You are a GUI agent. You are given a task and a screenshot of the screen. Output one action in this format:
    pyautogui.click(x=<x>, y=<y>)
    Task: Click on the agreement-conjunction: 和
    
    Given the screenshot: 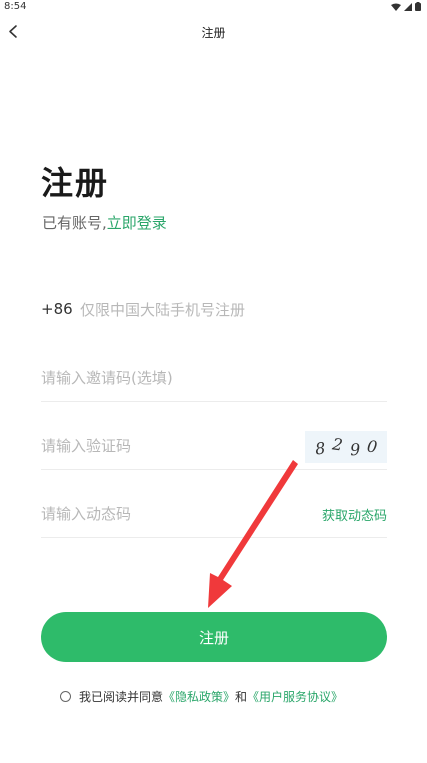 What is the action you would take?
    pyautogui.click(x=241, y=697)
    